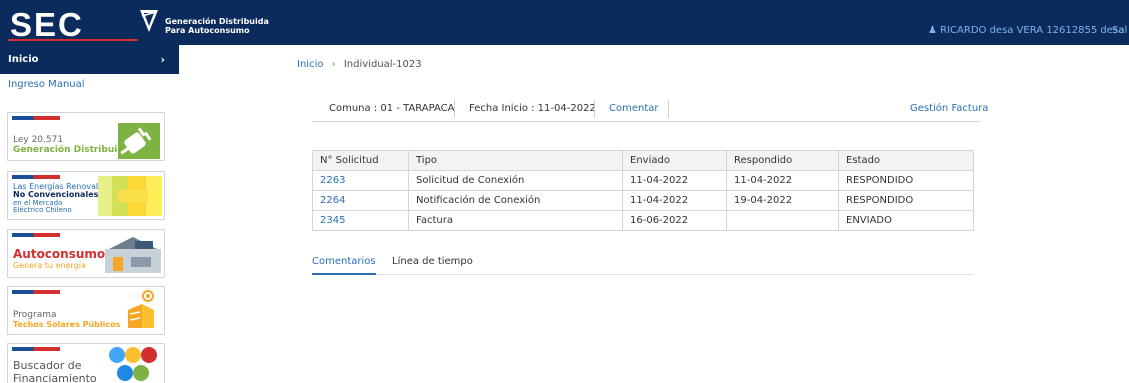 Image resolution: width=1129 pixels, height=383 pixels. Describe the element at coordinates (344, 265) in the screenshot. I see `tab-comentarios: Comentarios` at that location.